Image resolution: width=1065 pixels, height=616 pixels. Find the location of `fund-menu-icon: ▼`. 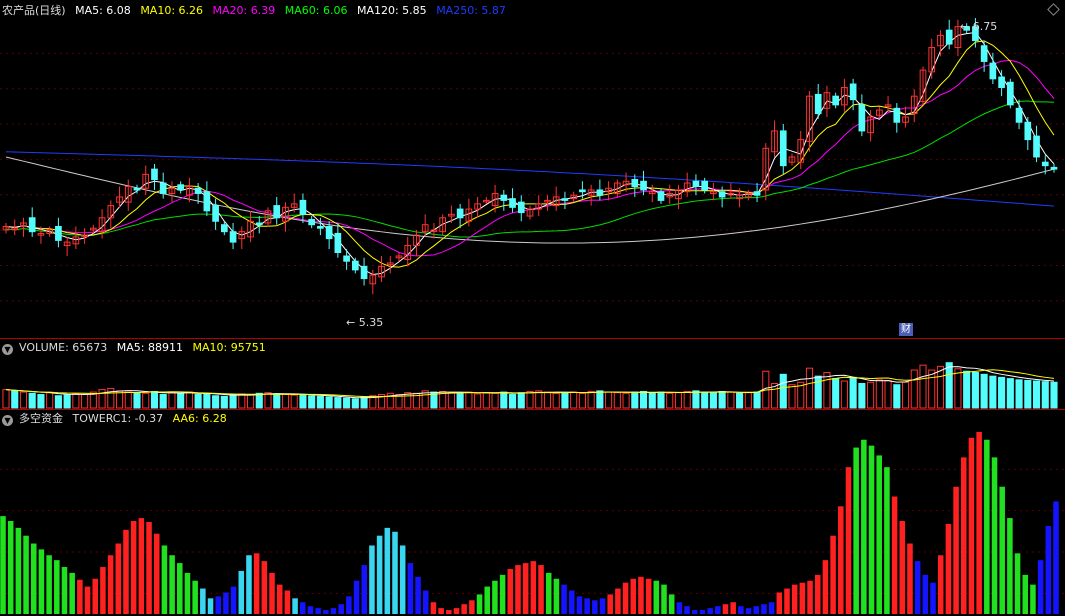

fund-menu-icon: ▼ is located at coordinates (7, 420).